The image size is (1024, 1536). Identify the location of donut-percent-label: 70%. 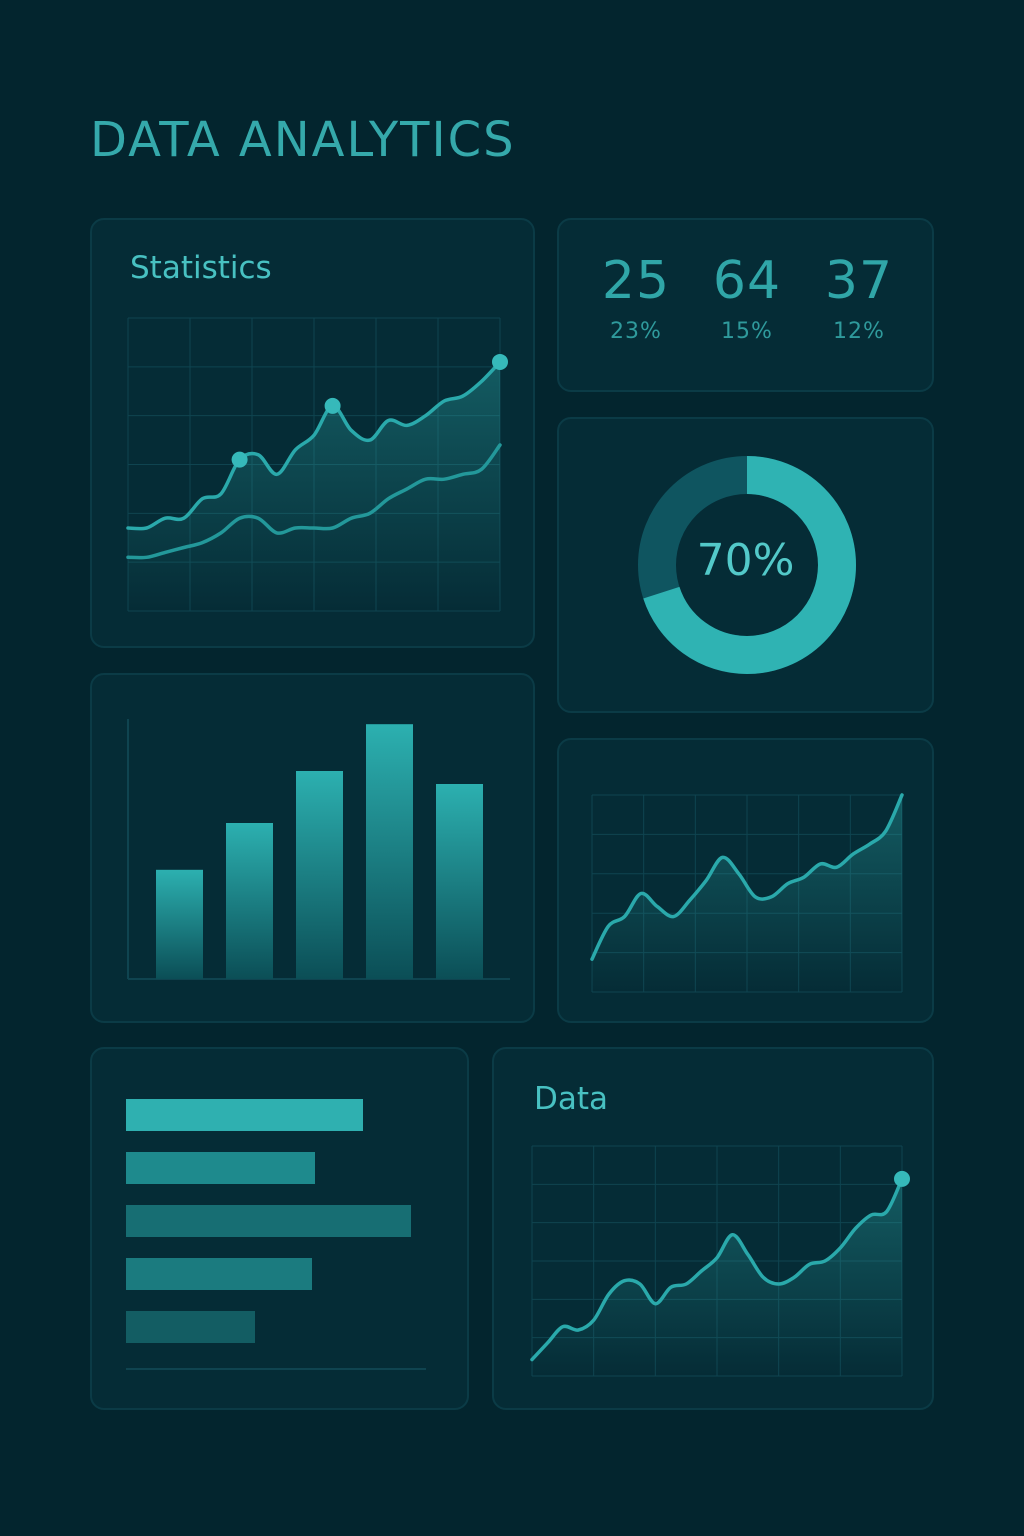
(745, 560).